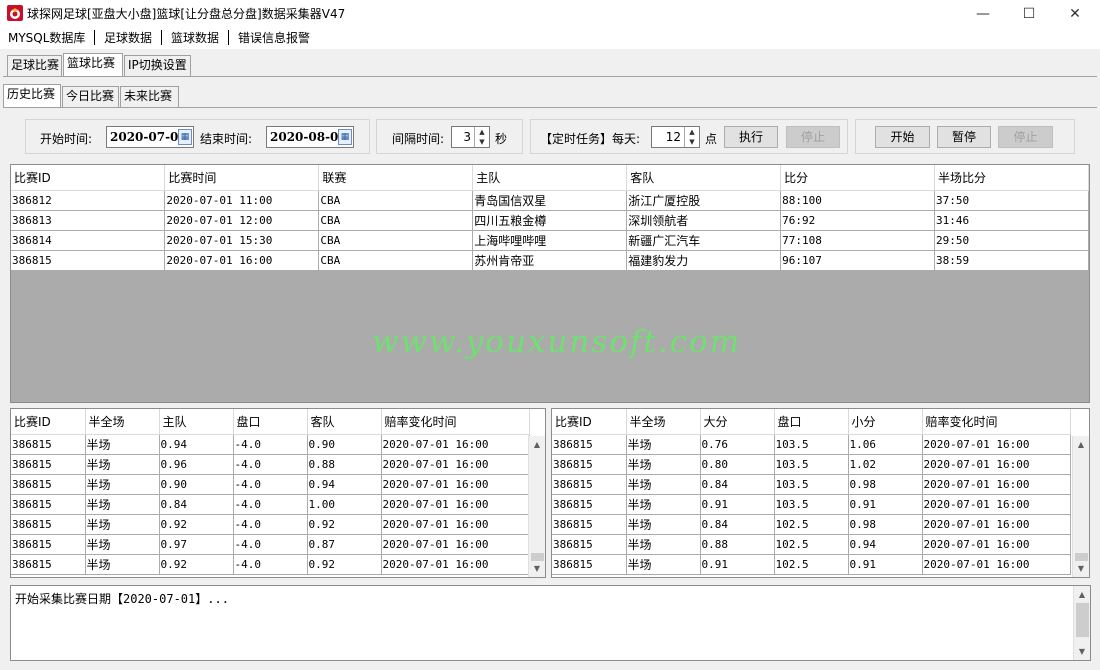 The image size is (1100, 670). Describe the element at coordinates (885, 544) in the screenshot. I see `cell: 0.94` at that location.